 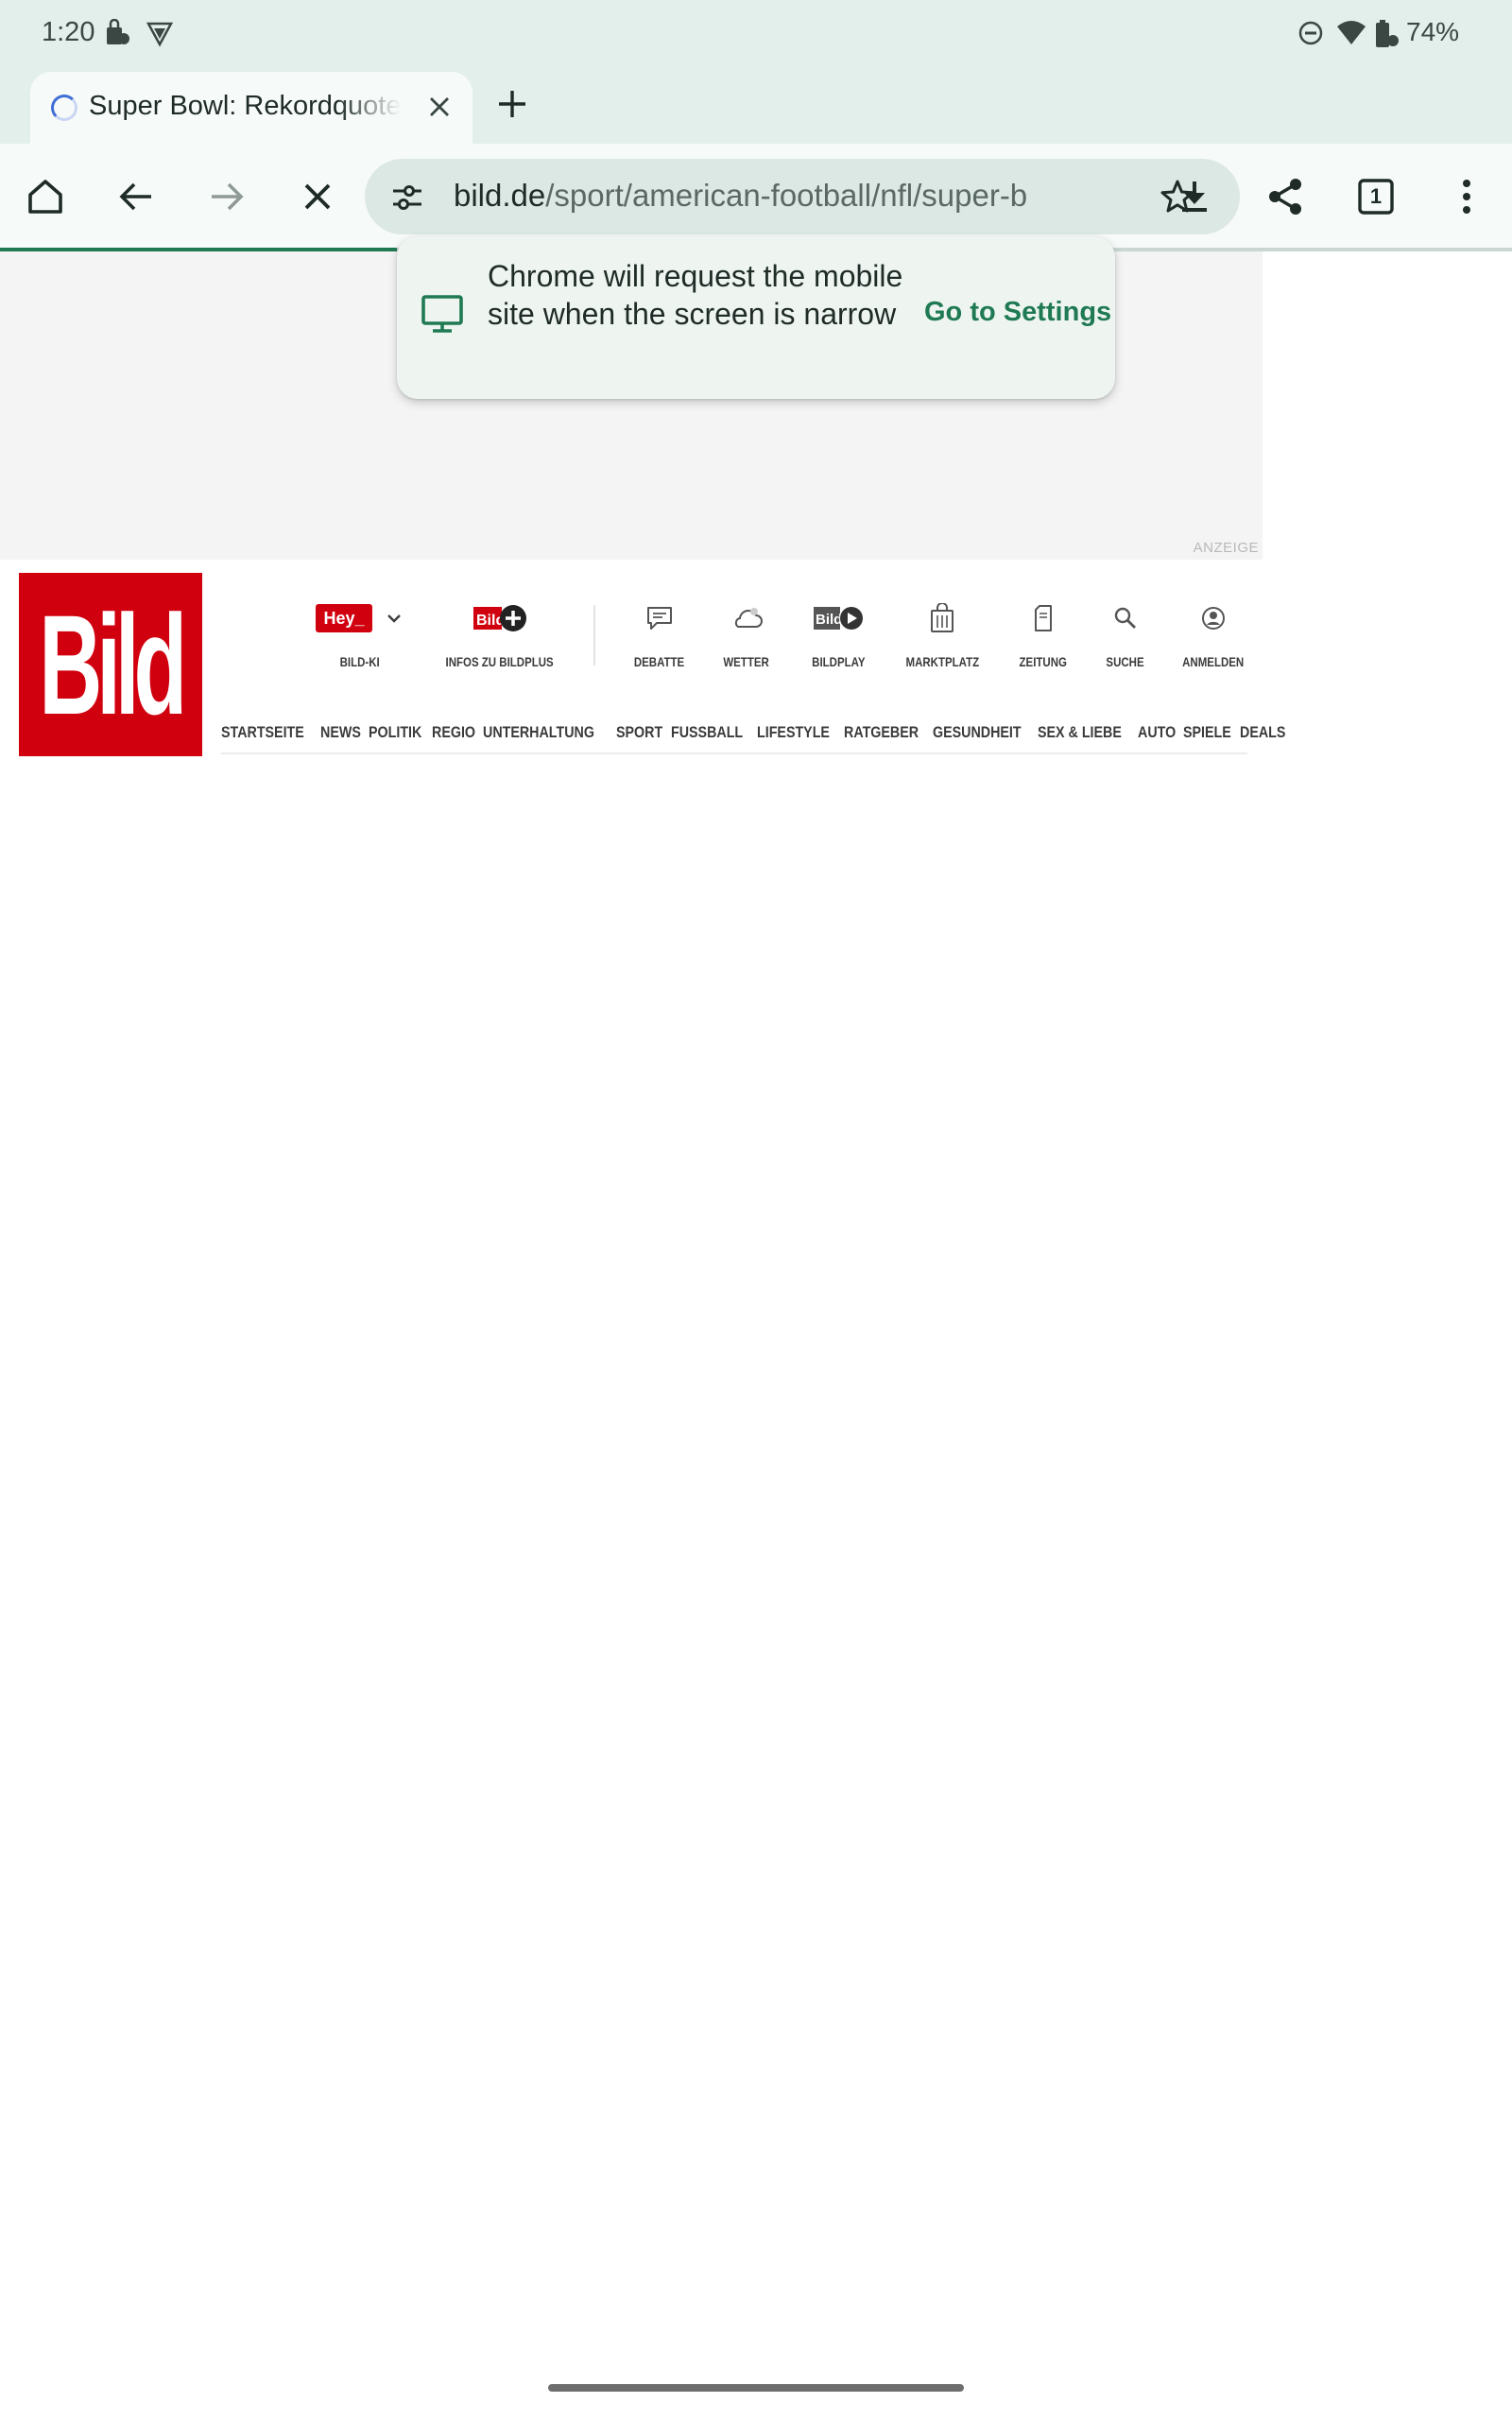 I want to click on top-nav-marktplatz: MARKTPLATZ, so click(x=942, y=633).